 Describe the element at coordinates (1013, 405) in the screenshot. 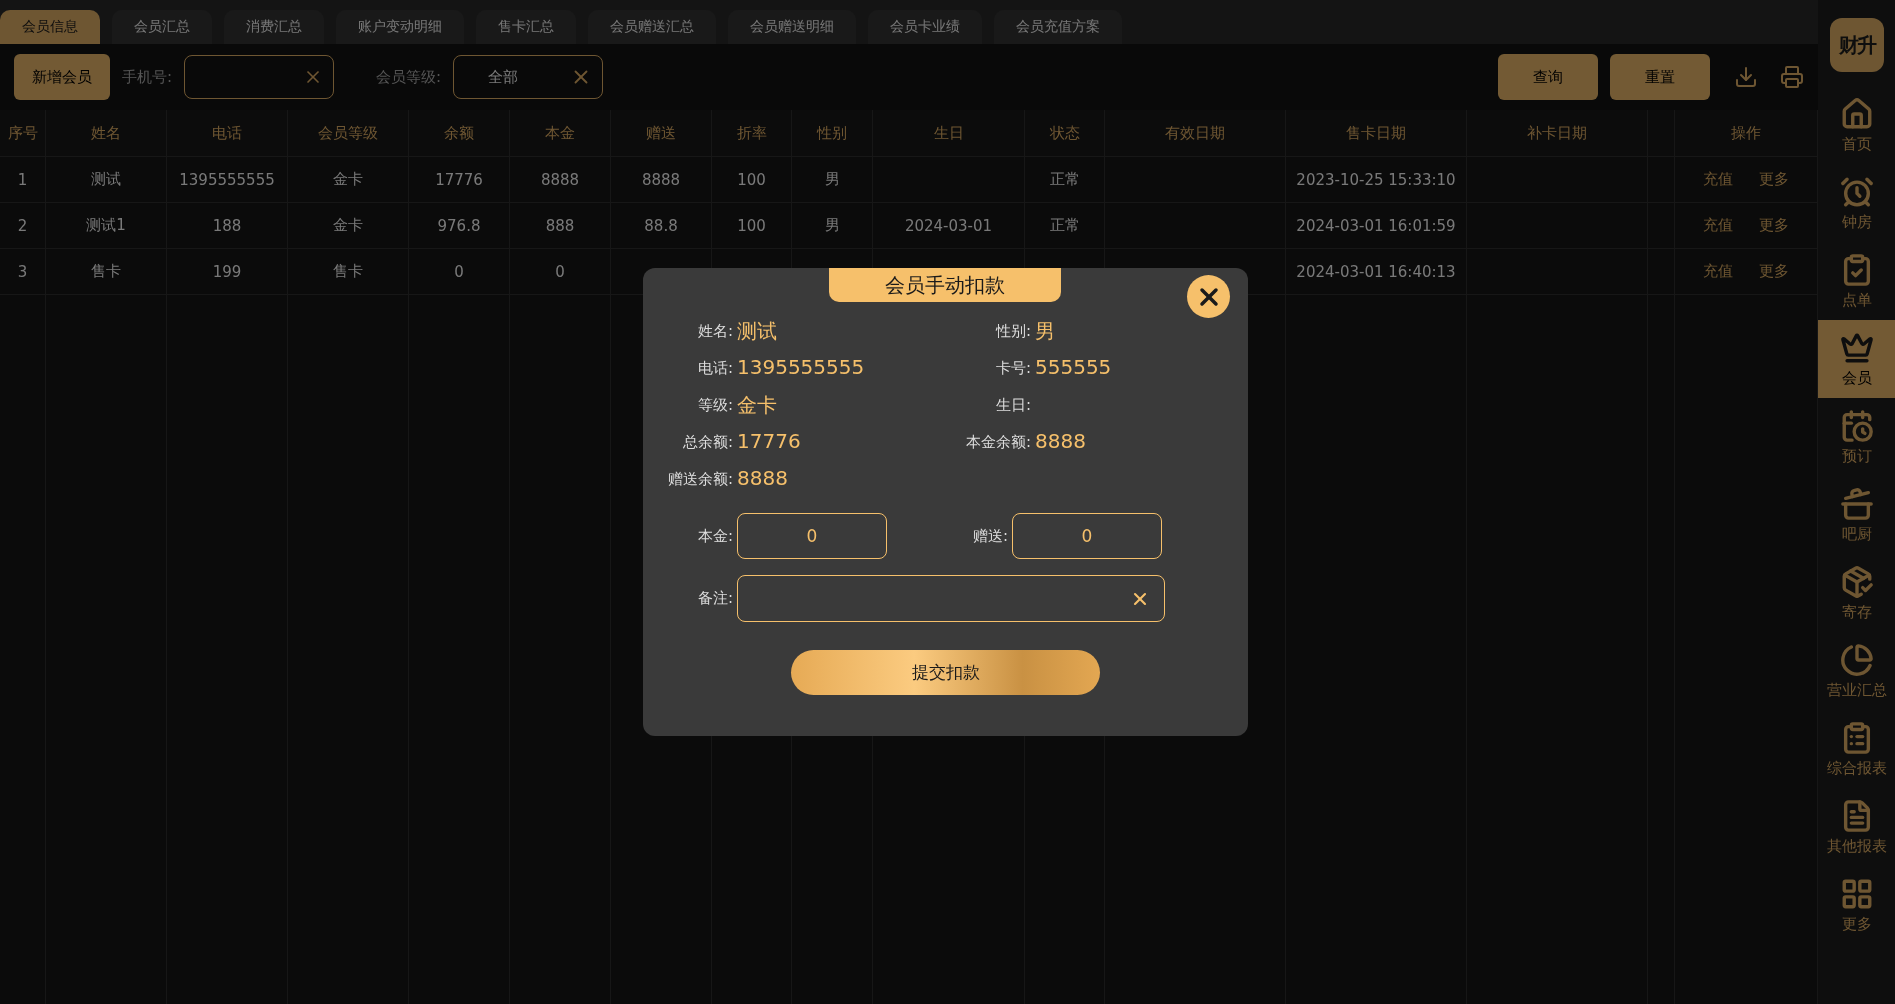

I see `info-label: 生日:` at that location.